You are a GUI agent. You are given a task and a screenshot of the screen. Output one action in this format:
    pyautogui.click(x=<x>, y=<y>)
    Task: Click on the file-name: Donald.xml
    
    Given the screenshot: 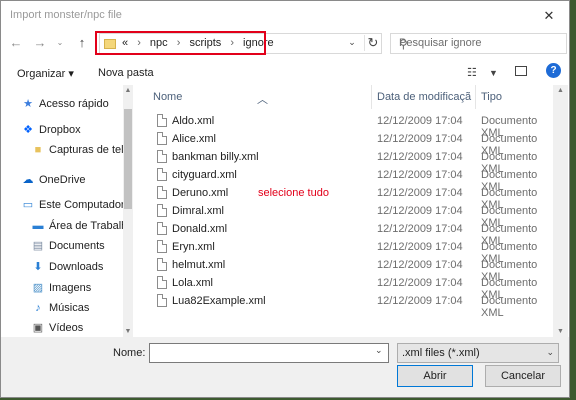 What is the action you would take?
    pyautogui.click(x=200, y=229)
    